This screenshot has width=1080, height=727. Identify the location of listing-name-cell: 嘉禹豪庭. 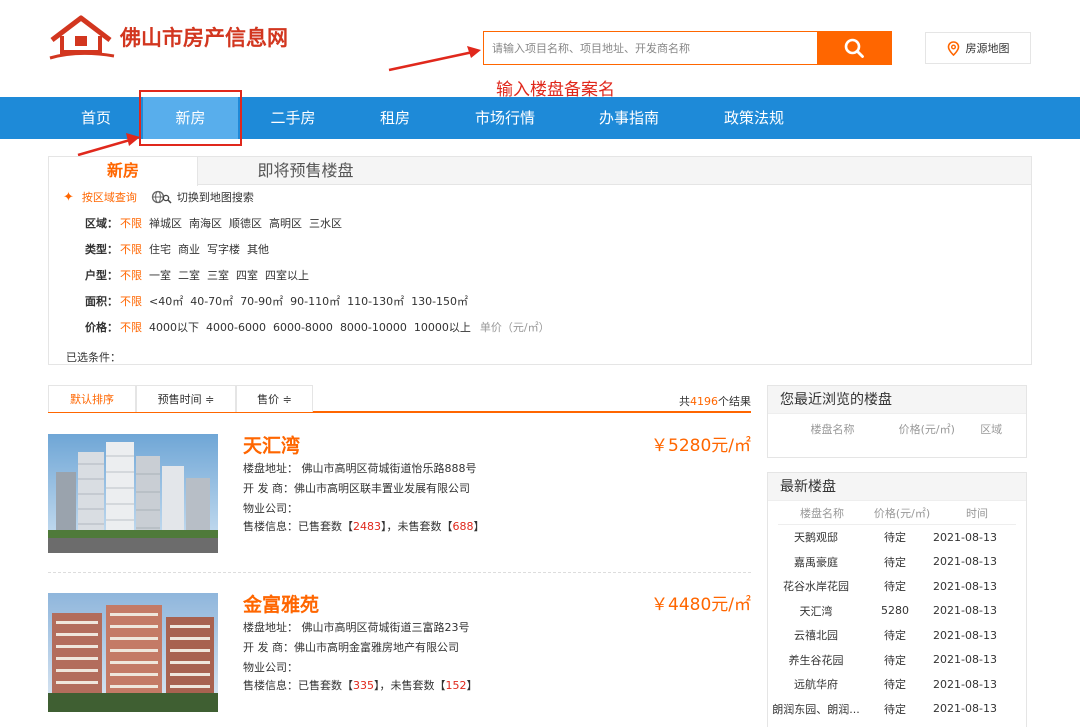
(816, 562).